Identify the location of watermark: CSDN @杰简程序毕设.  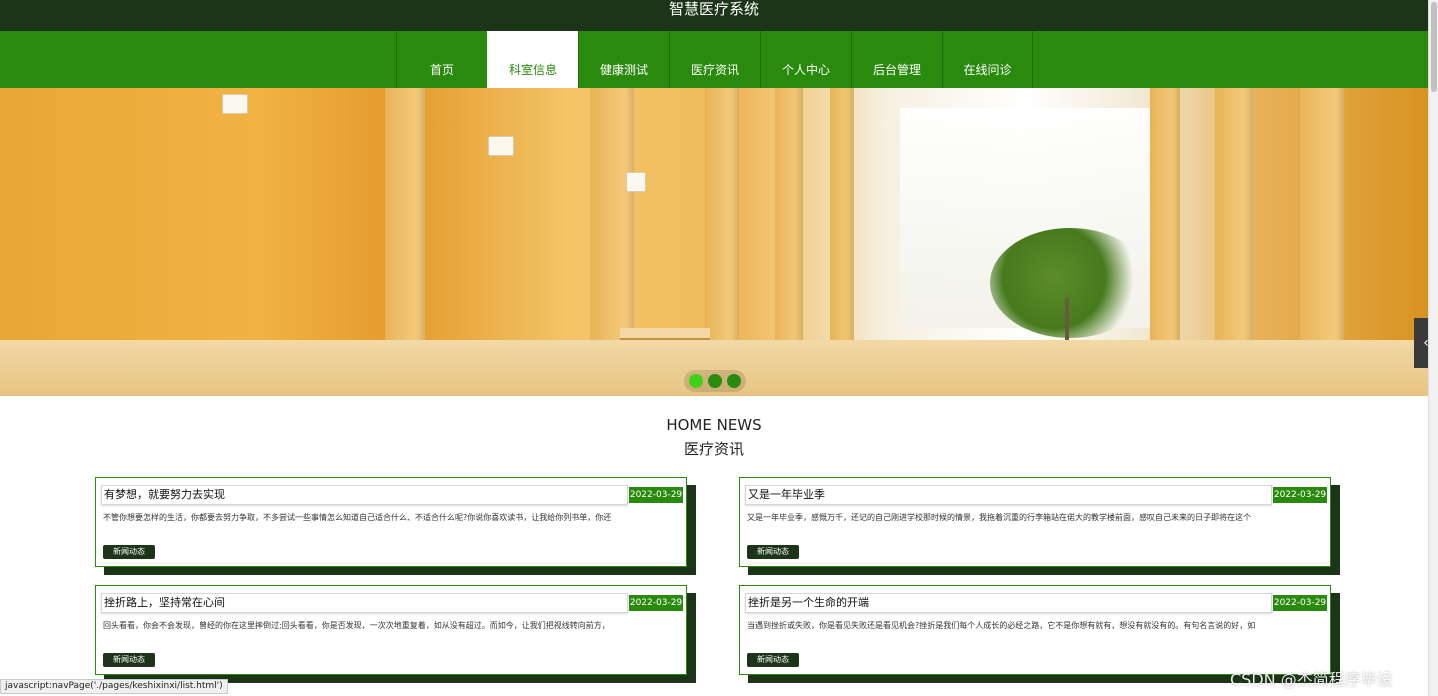
(1311, 679).